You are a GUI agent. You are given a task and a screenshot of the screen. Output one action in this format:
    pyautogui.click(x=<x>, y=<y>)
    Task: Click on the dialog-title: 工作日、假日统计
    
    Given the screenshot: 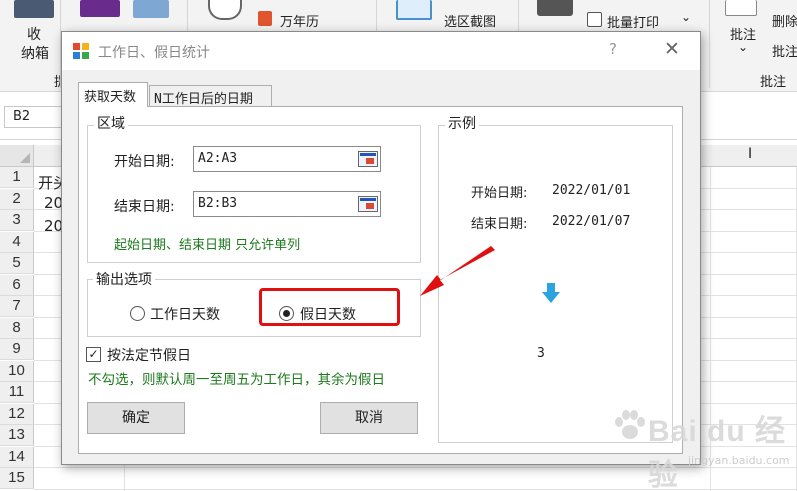 What is the action you would take?
    pyautogui.click(x=154, y=53)
    